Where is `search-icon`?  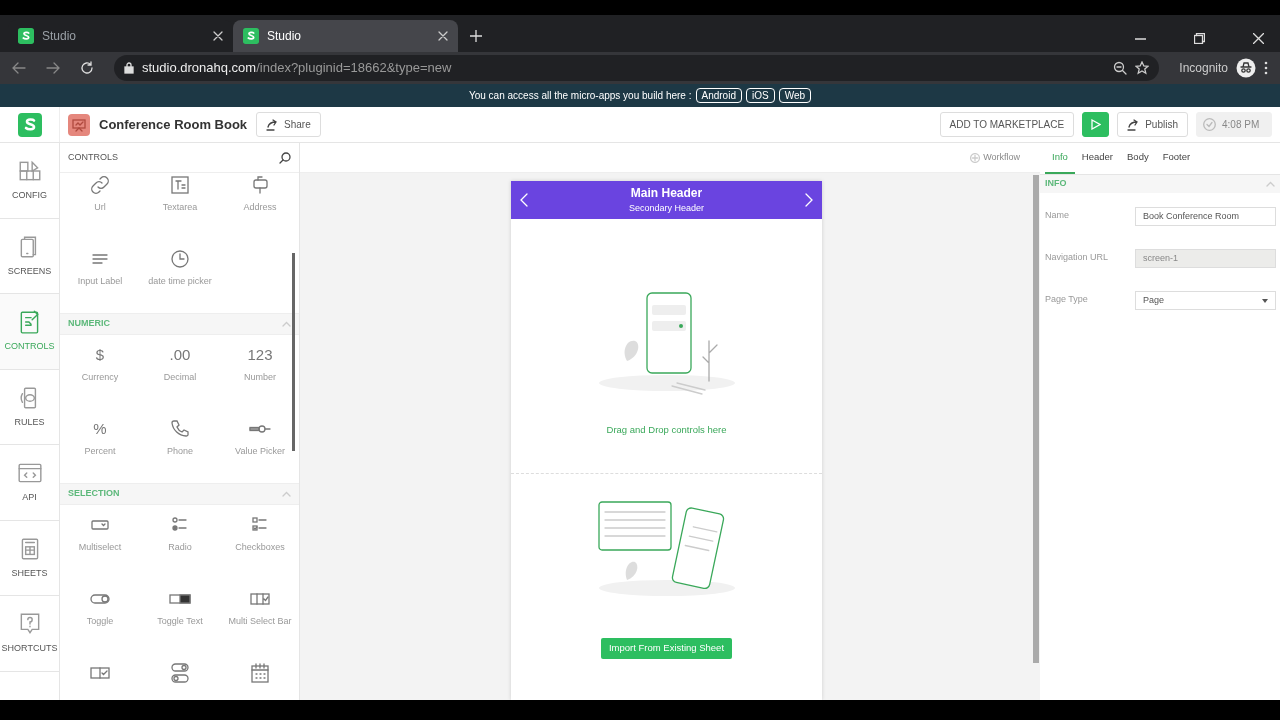 search-icon is located at coordinates (285, 157).